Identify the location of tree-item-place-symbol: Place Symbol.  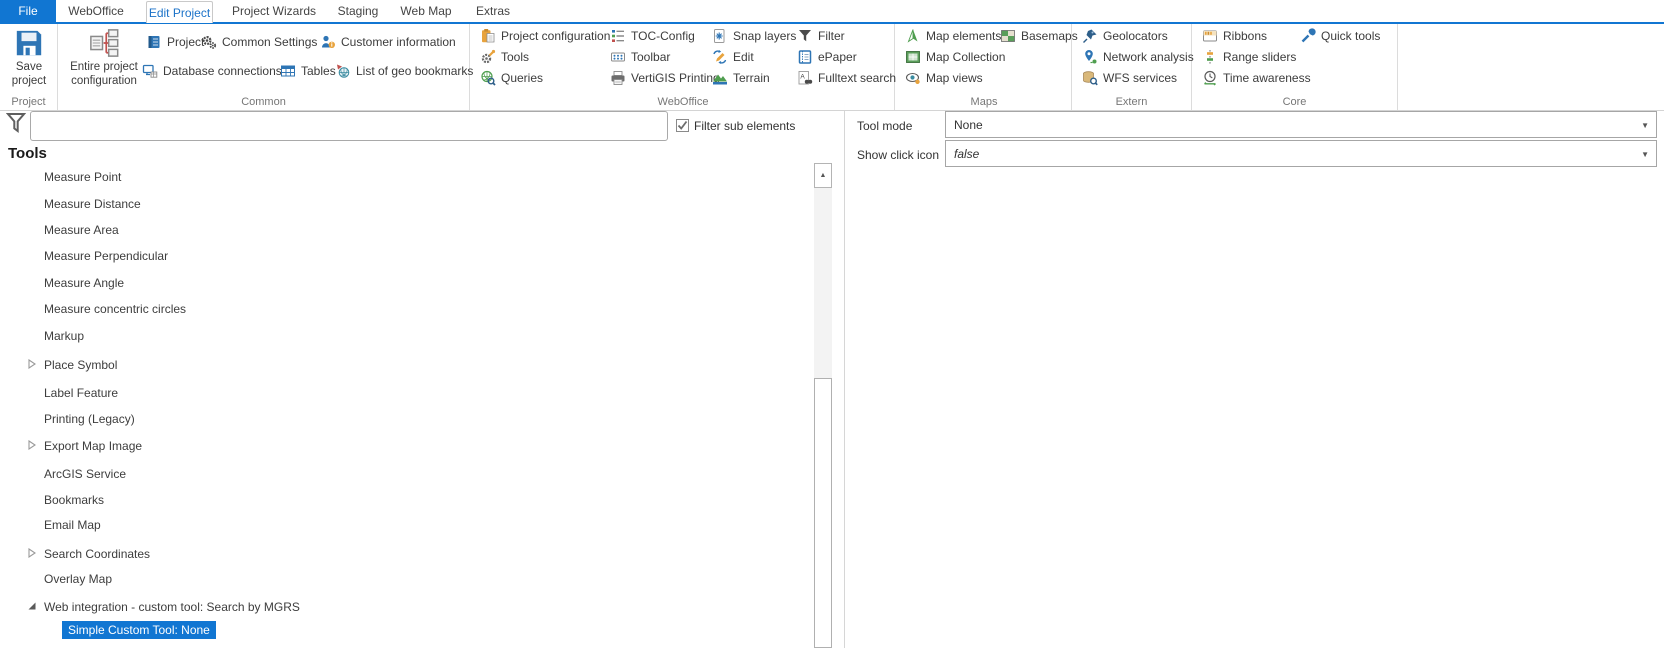
(400, 364).